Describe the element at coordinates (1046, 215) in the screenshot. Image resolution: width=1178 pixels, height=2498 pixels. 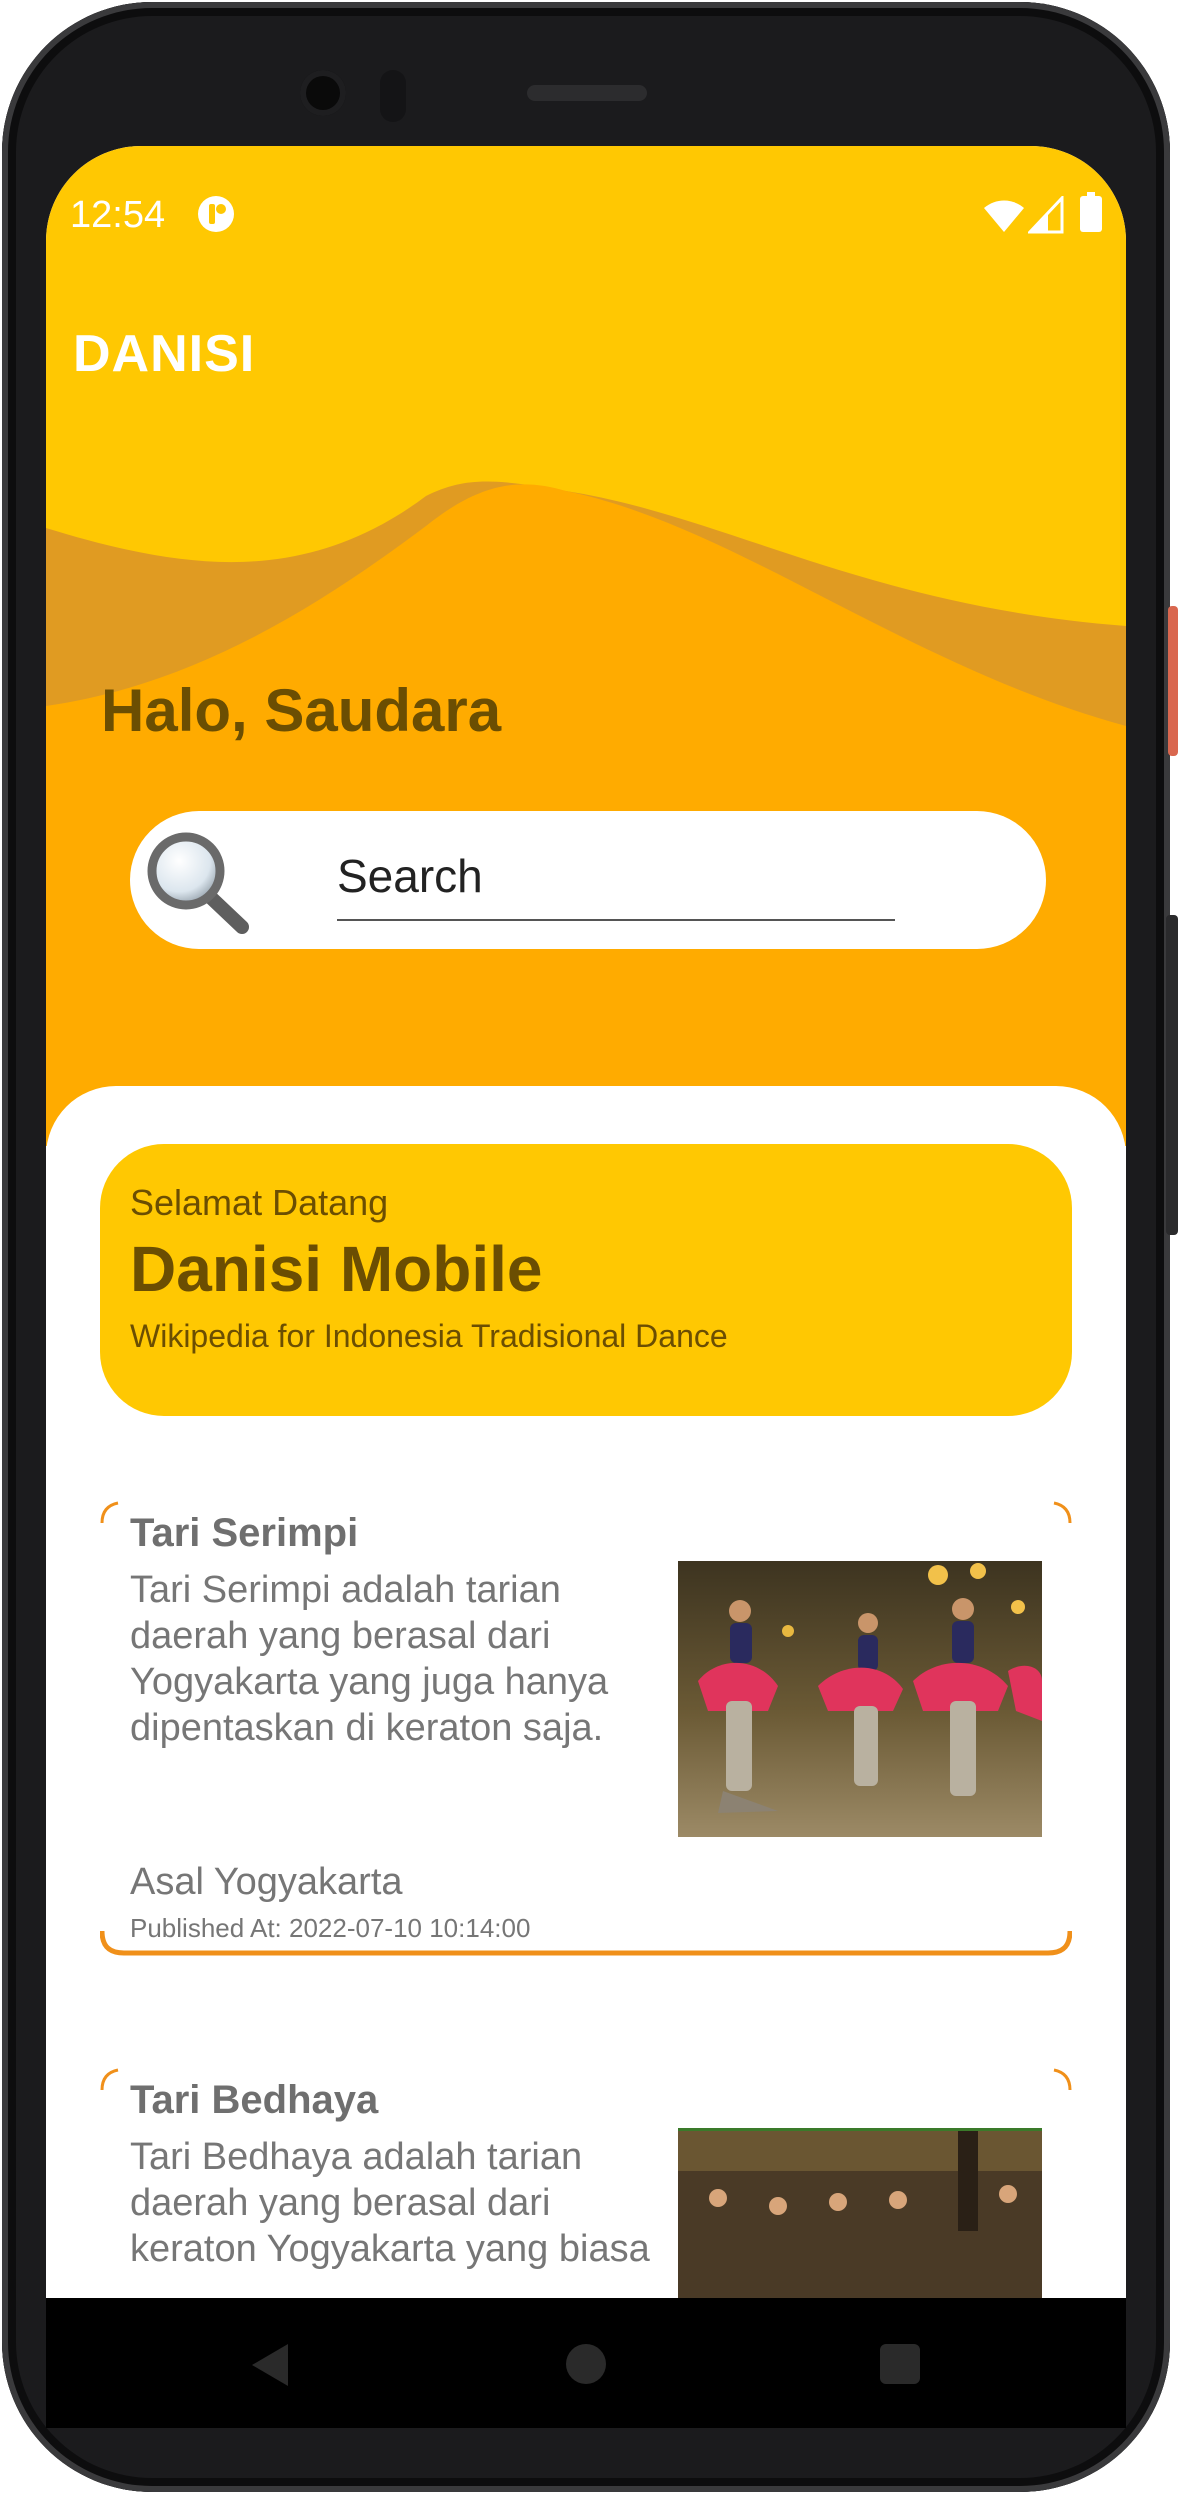
I see `signal-icon` at that location.